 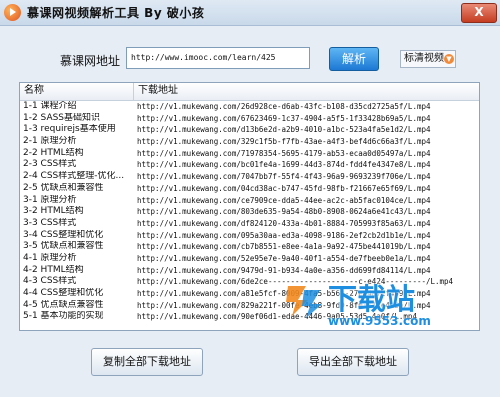 I want to click on close-button: X, so click(x=479, y=13).